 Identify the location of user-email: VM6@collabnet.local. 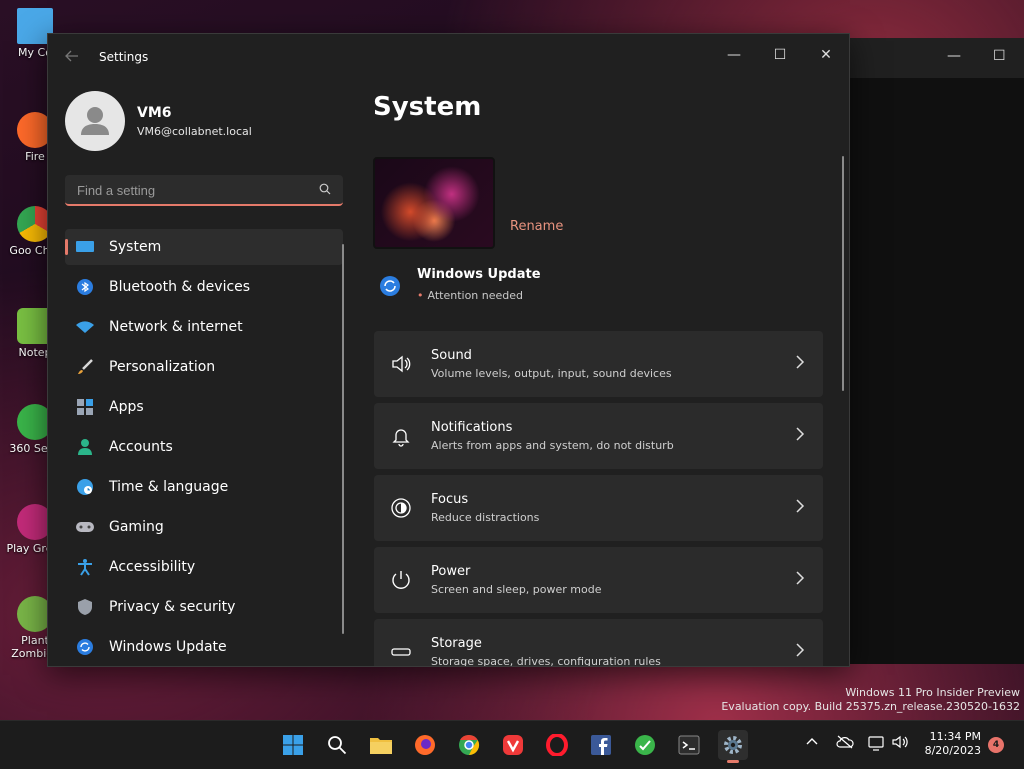
(194, 131).